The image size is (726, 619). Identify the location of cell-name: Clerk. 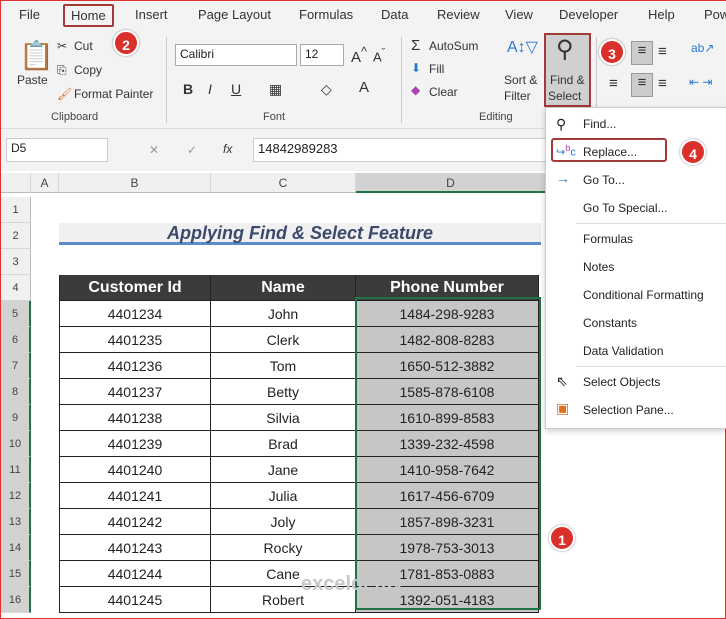
(283, 340).